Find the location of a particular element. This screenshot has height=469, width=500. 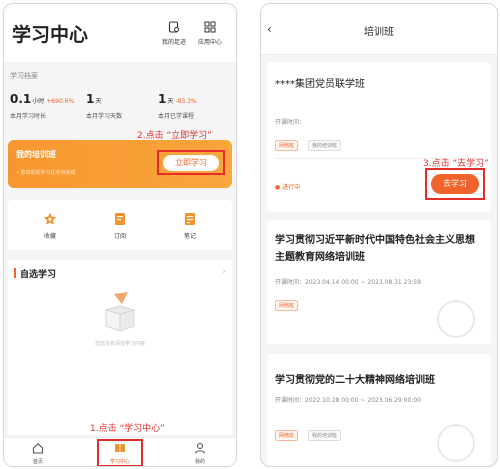

stat-label: 本月已学课程 is located at coordinates (176, 116).